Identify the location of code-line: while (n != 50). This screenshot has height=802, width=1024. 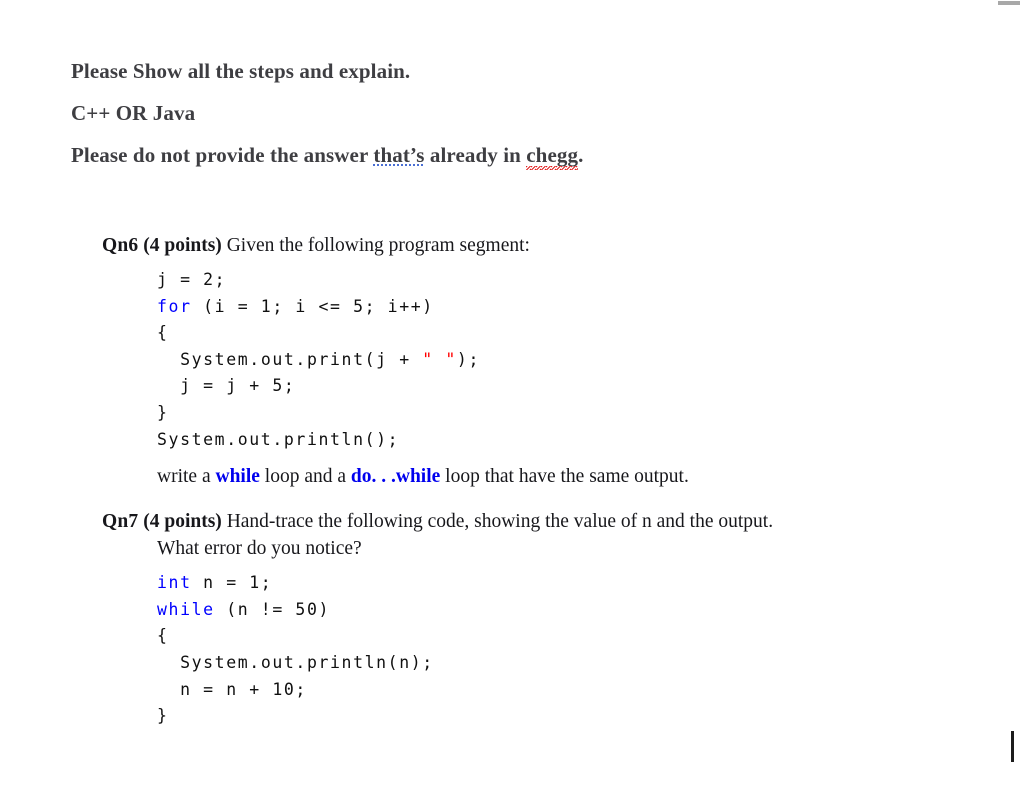
(569, 610).